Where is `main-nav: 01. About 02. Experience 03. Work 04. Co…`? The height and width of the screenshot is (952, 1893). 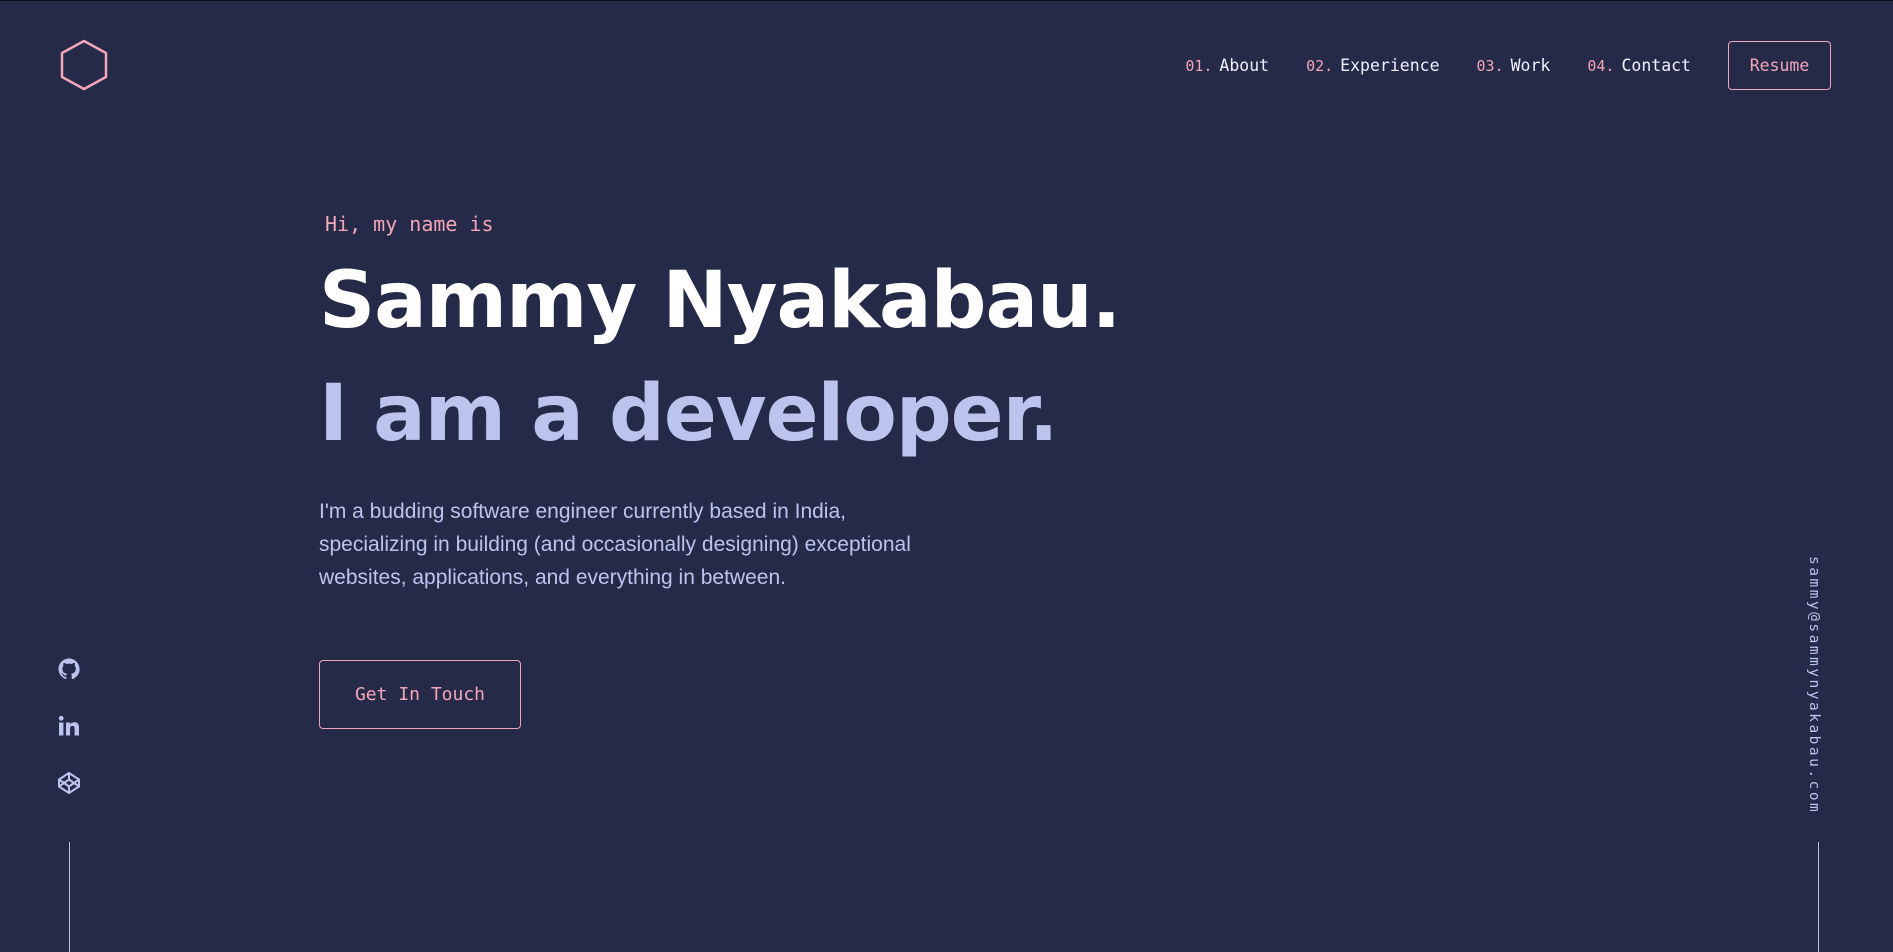 main-nav: 01. About 02. Experience 03. Work 04. Co… is located at coordinates (1508, 65).